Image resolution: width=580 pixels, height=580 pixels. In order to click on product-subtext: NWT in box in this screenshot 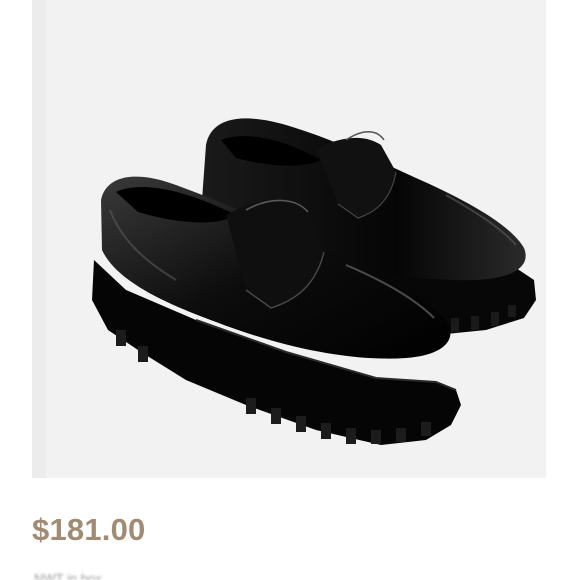, I will do `click(68, 575)`.